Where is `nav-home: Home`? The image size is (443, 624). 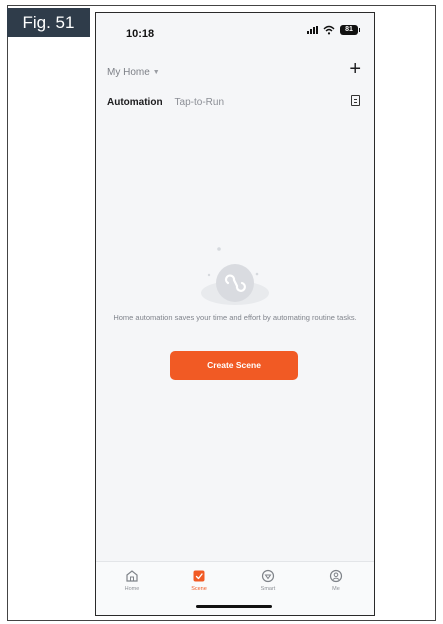
nav-home: Home is located at coordinates (132, 580).